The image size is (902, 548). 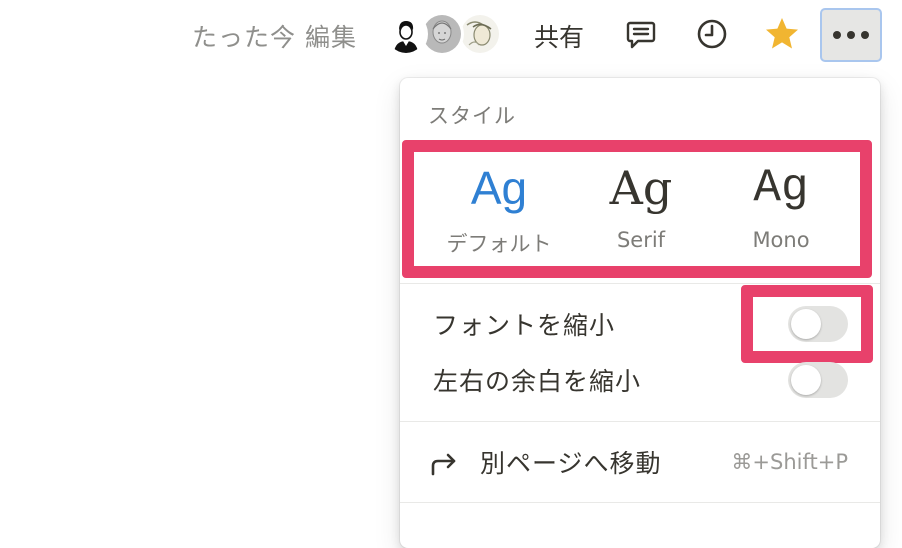 What do you see at coordinates (524, 325) in the screenshot?
I see `shrink-font-label: フォントを縮小` at bounding box center [524, 325].